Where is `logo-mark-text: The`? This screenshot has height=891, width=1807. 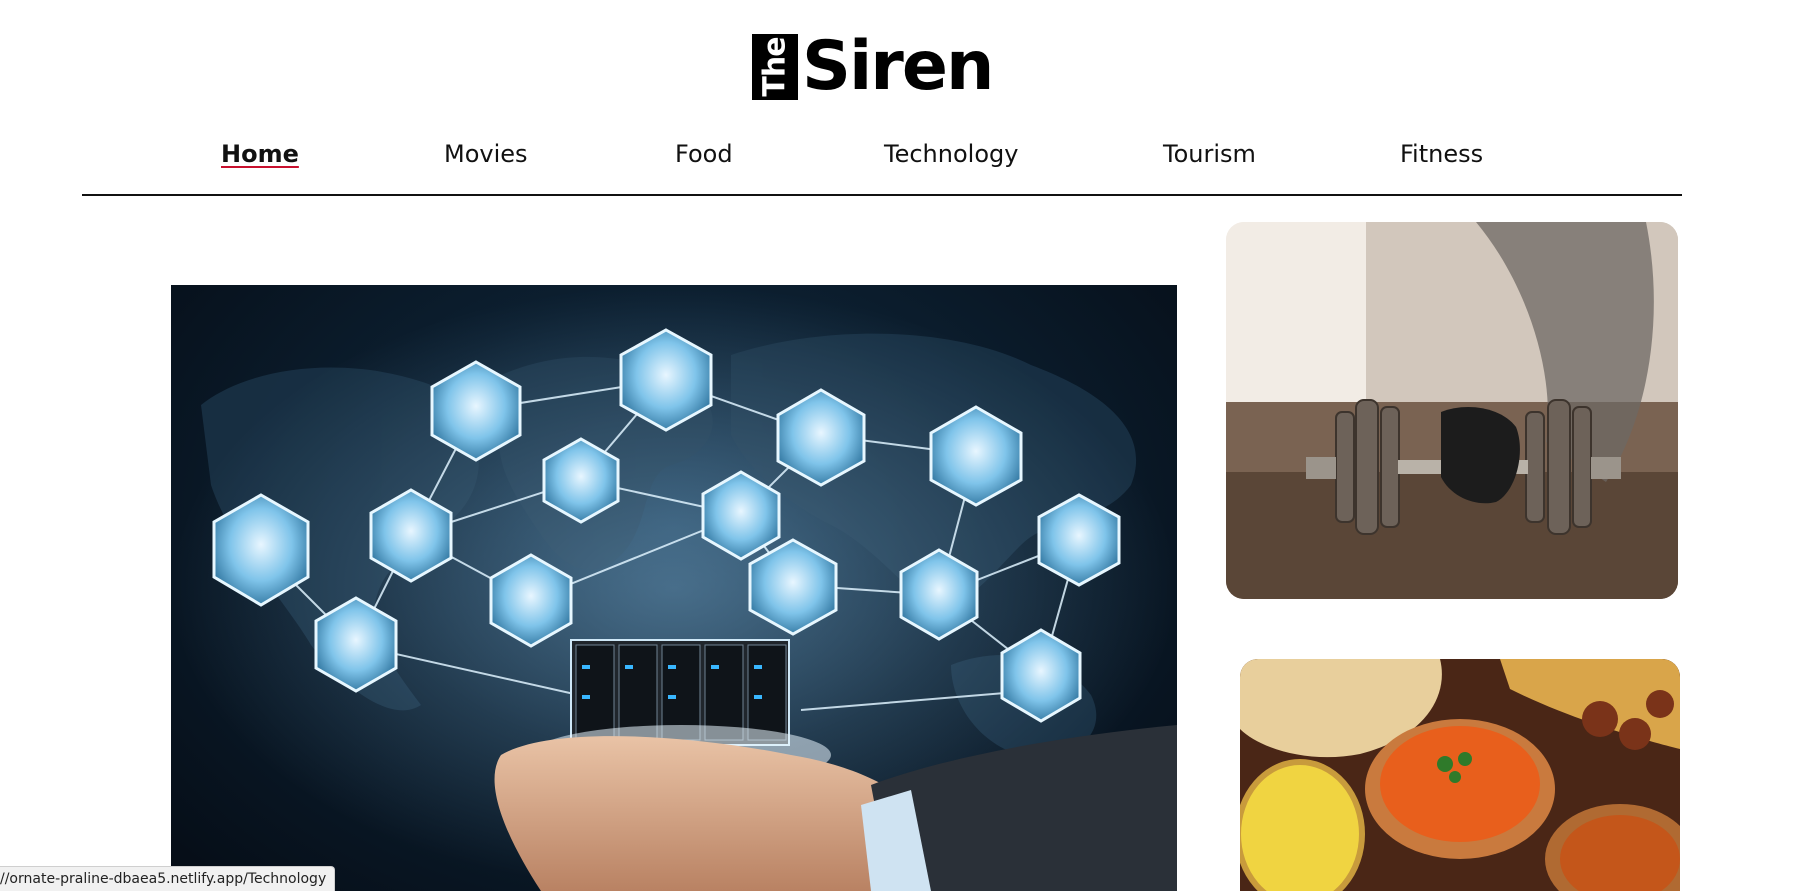 logo-mark-text: The is located at coordinates (775, 67).